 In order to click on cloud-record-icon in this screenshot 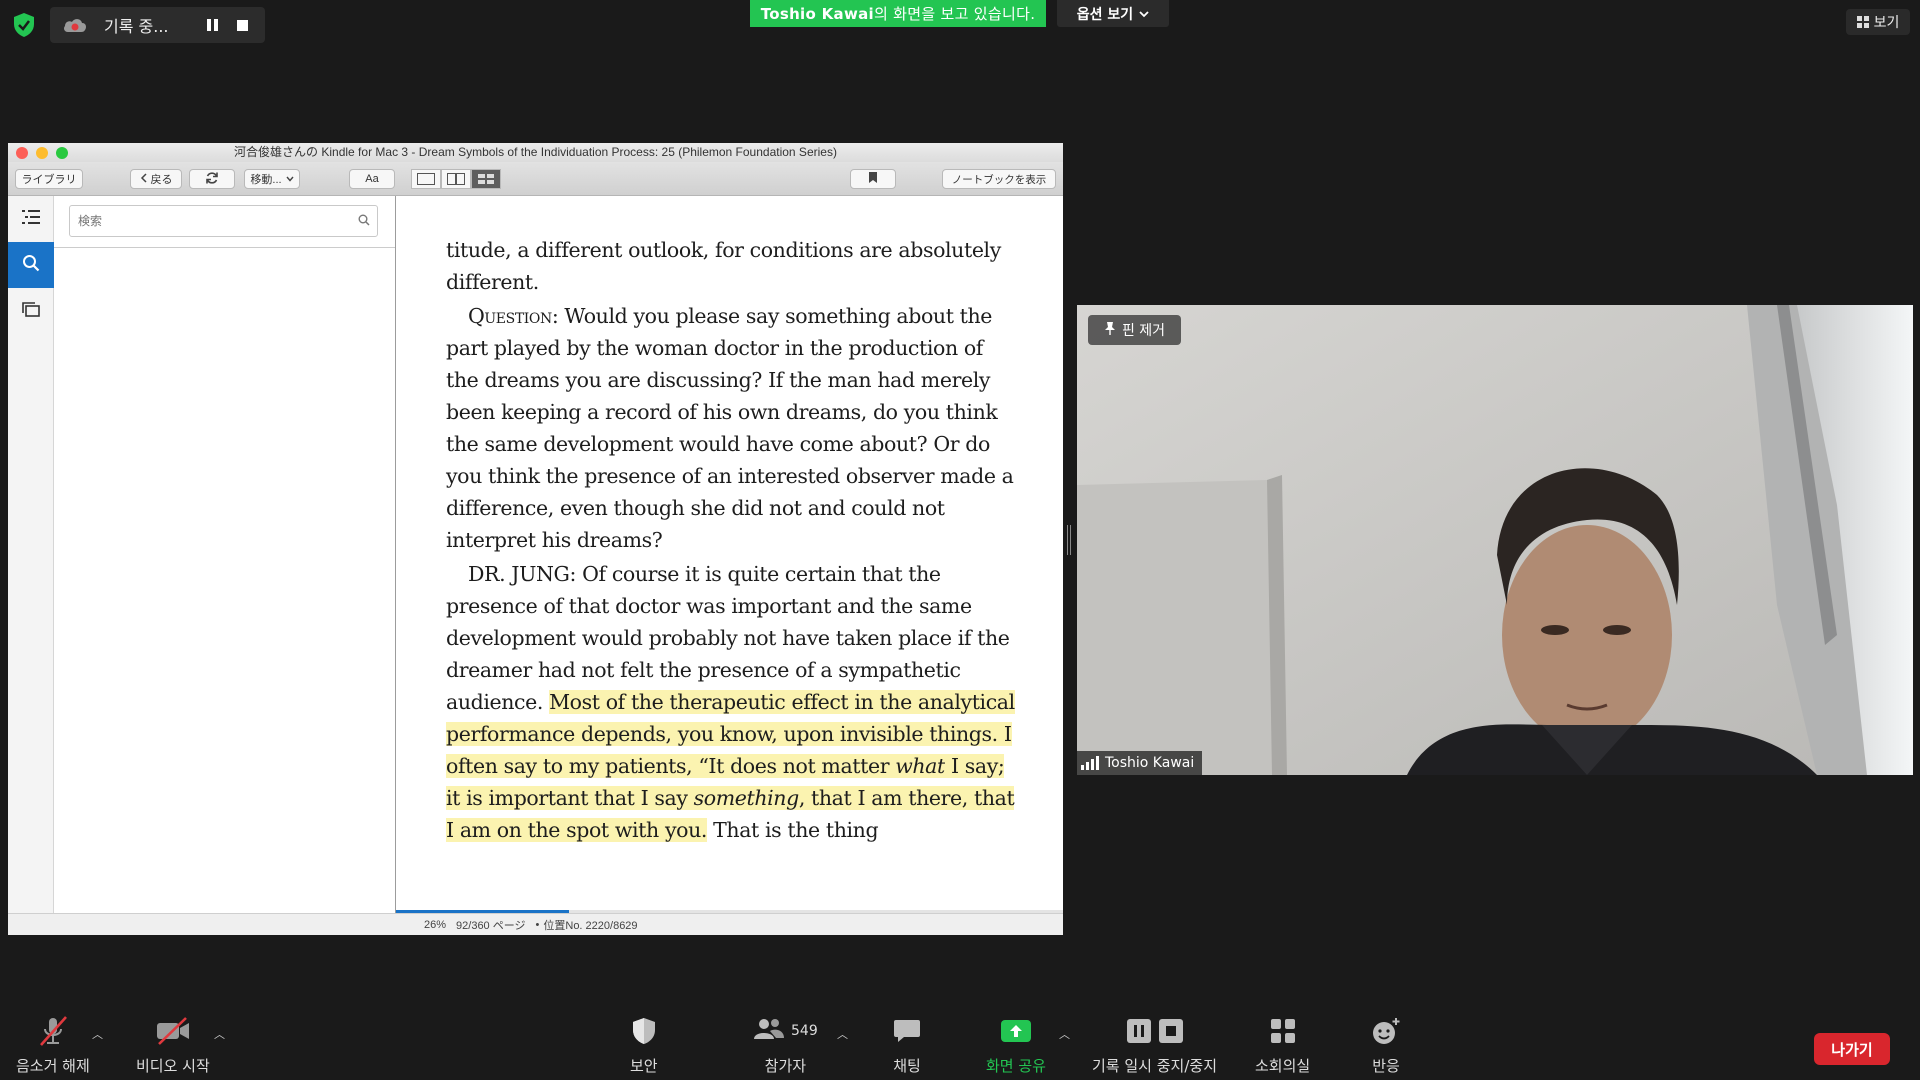, I will do `click(75, 25)`.